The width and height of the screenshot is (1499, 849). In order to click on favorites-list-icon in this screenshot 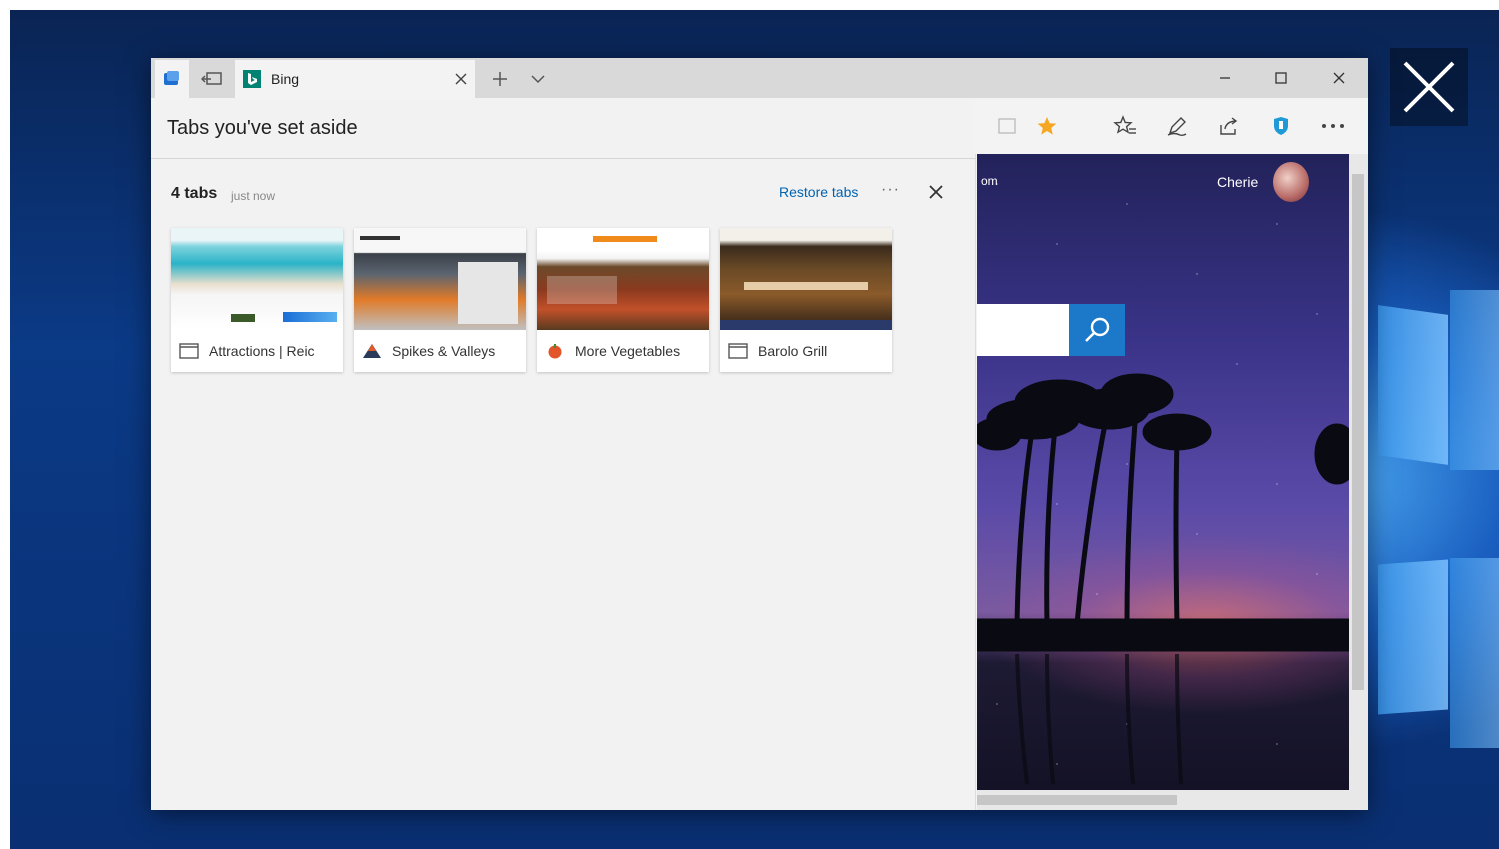, I will do `click(1124, 124)`.